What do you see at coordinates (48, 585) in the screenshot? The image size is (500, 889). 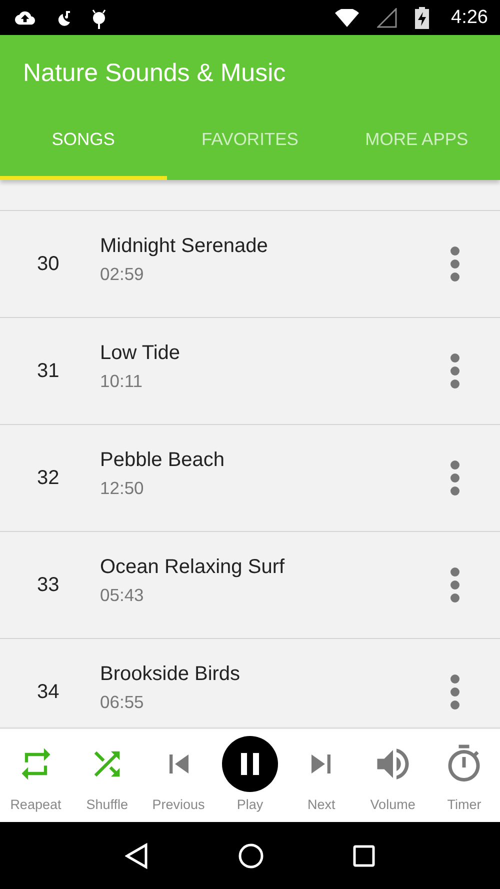 I see `song-number: 33` at bounding box center [48, 585].